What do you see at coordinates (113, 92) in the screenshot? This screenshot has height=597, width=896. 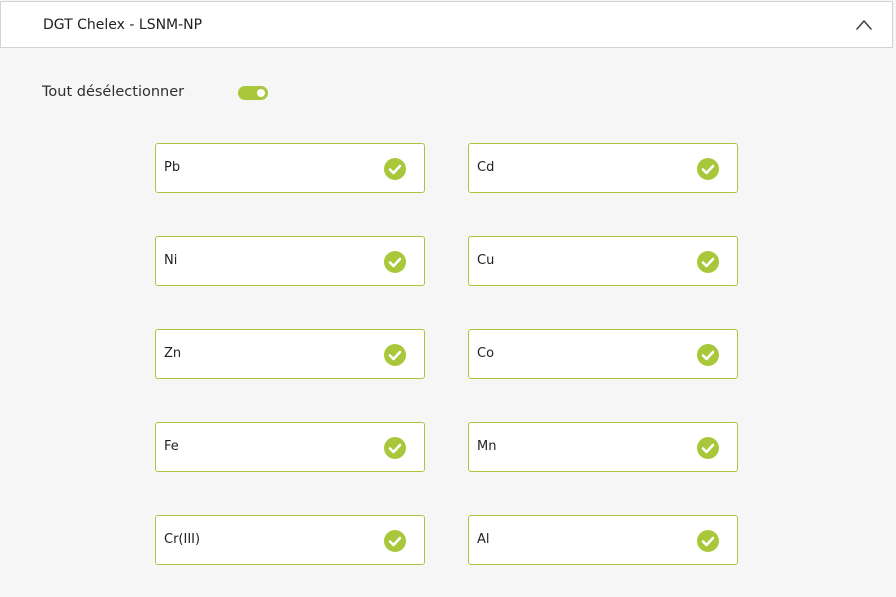 I see `deselect-all-label: Tout désélectionner` at bounding box center [113, 92].